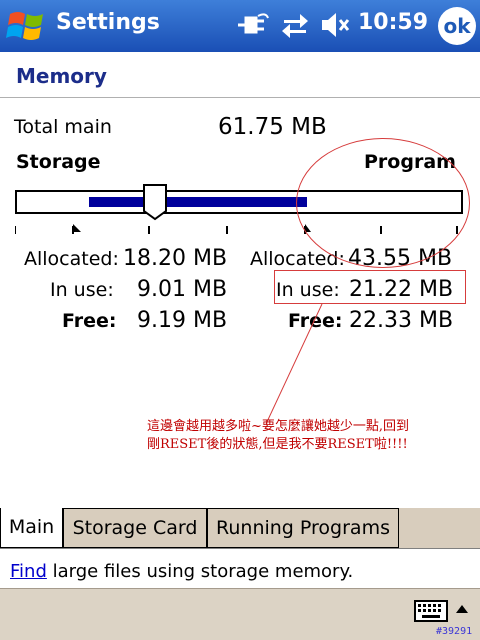 This screenshot has width=480, height=640. What do you see at coordinates (462, 609) in the screenshot?
I see `input-menu-arrow-icon` at bounding box center [462, 609].